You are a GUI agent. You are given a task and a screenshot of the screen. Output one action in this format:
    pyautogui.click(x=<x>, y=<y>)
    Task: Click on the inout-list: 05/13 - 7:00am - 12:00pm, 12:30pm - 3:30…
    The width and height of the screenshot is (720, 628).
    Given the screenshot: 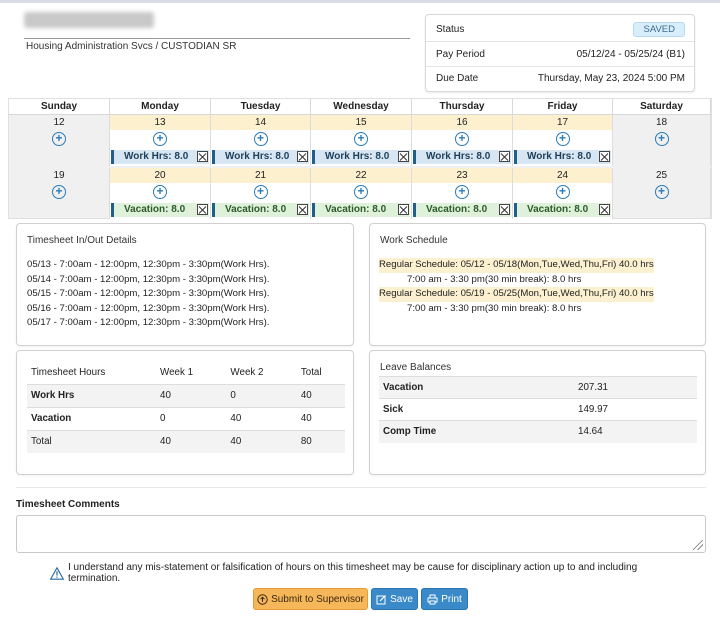 What is the action you would take?
    pyautogui.click(x=148, y=294)
    